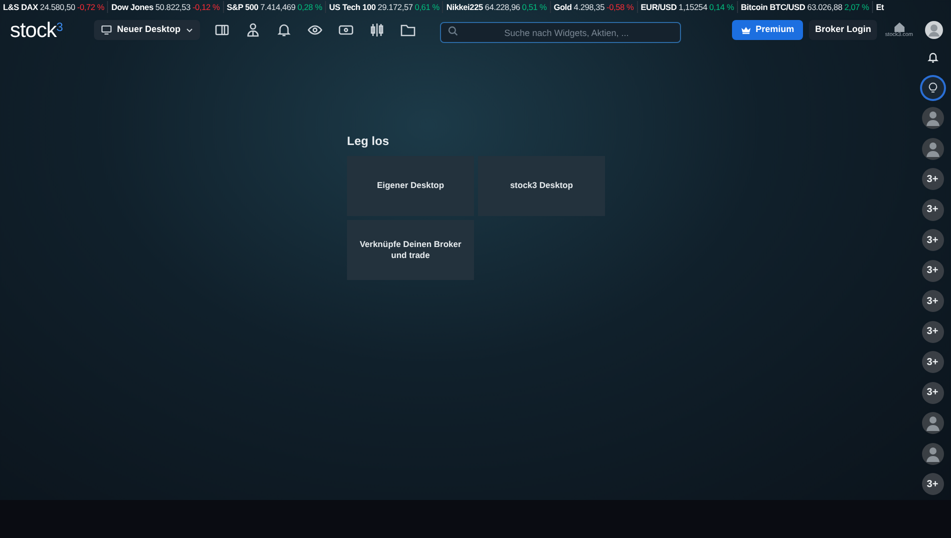 This screenshot has width=951, height=538. I want to click on crown-icon, so click(745, 30).